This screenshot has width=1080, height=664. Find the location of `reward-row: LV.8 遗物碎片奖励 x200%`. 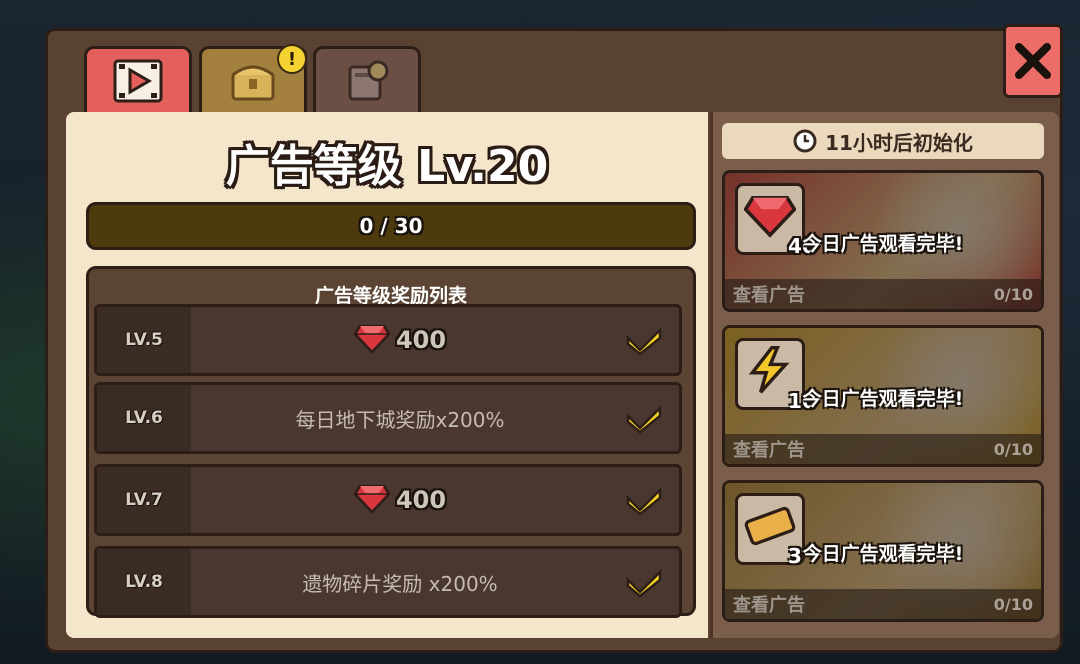

reward-row: LV.8 遗物碎片奖励 x200% is located at coordinates (388, 582).